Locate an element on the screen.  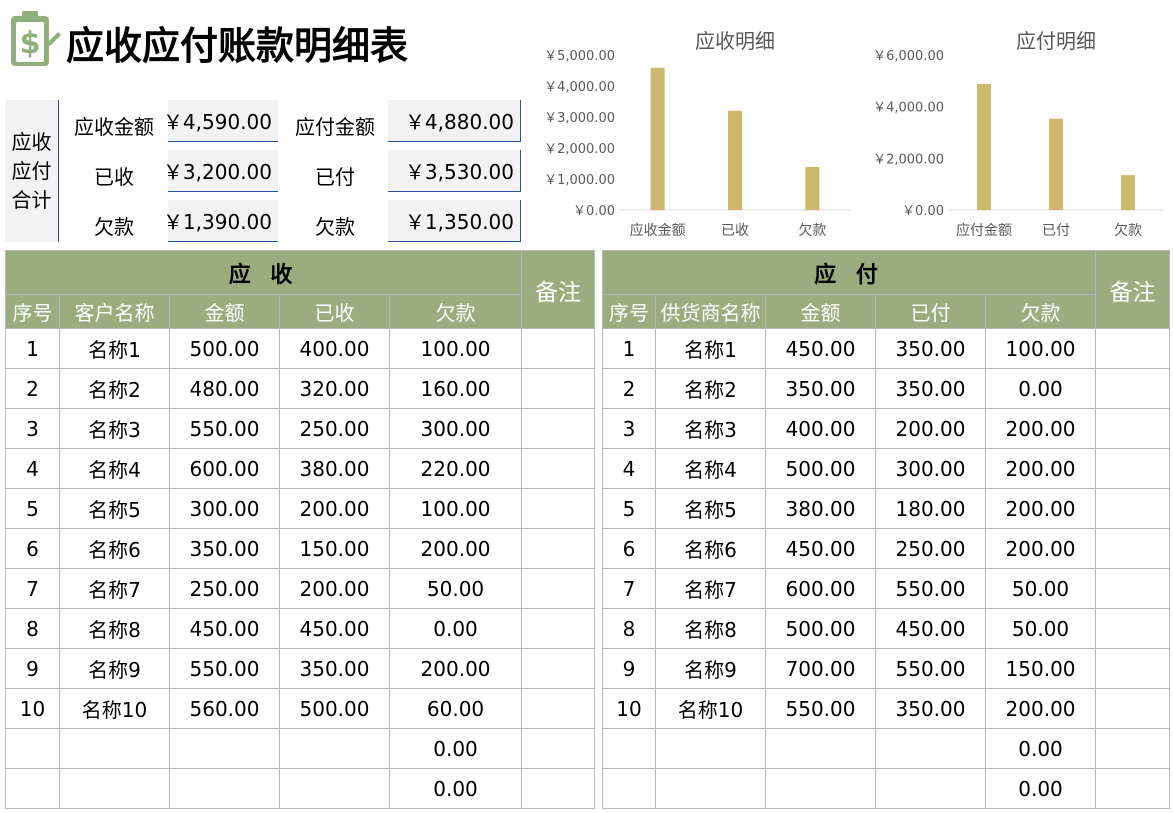
summary-value-receivable-debt: ￥1,390.00 is located at coordinates (220, 221).